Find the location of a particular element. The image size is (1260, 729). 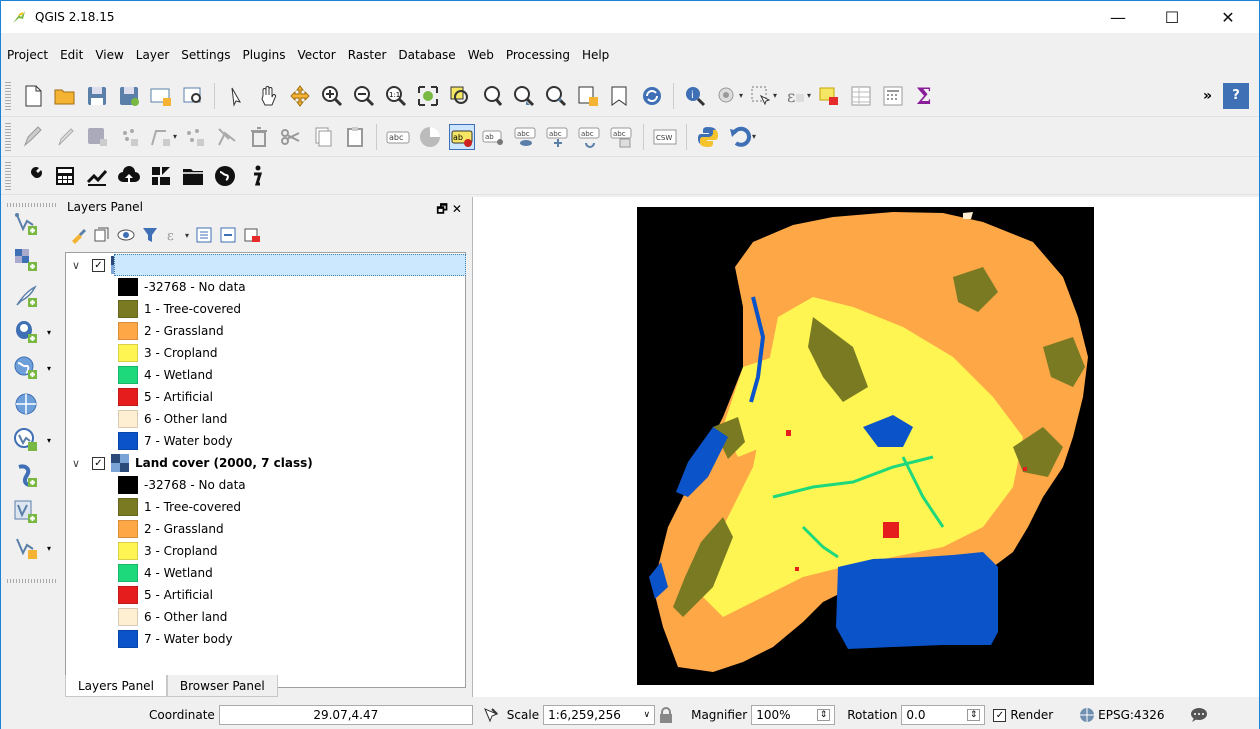

mouse-pointer-icon is located at coordinates (491, 715).